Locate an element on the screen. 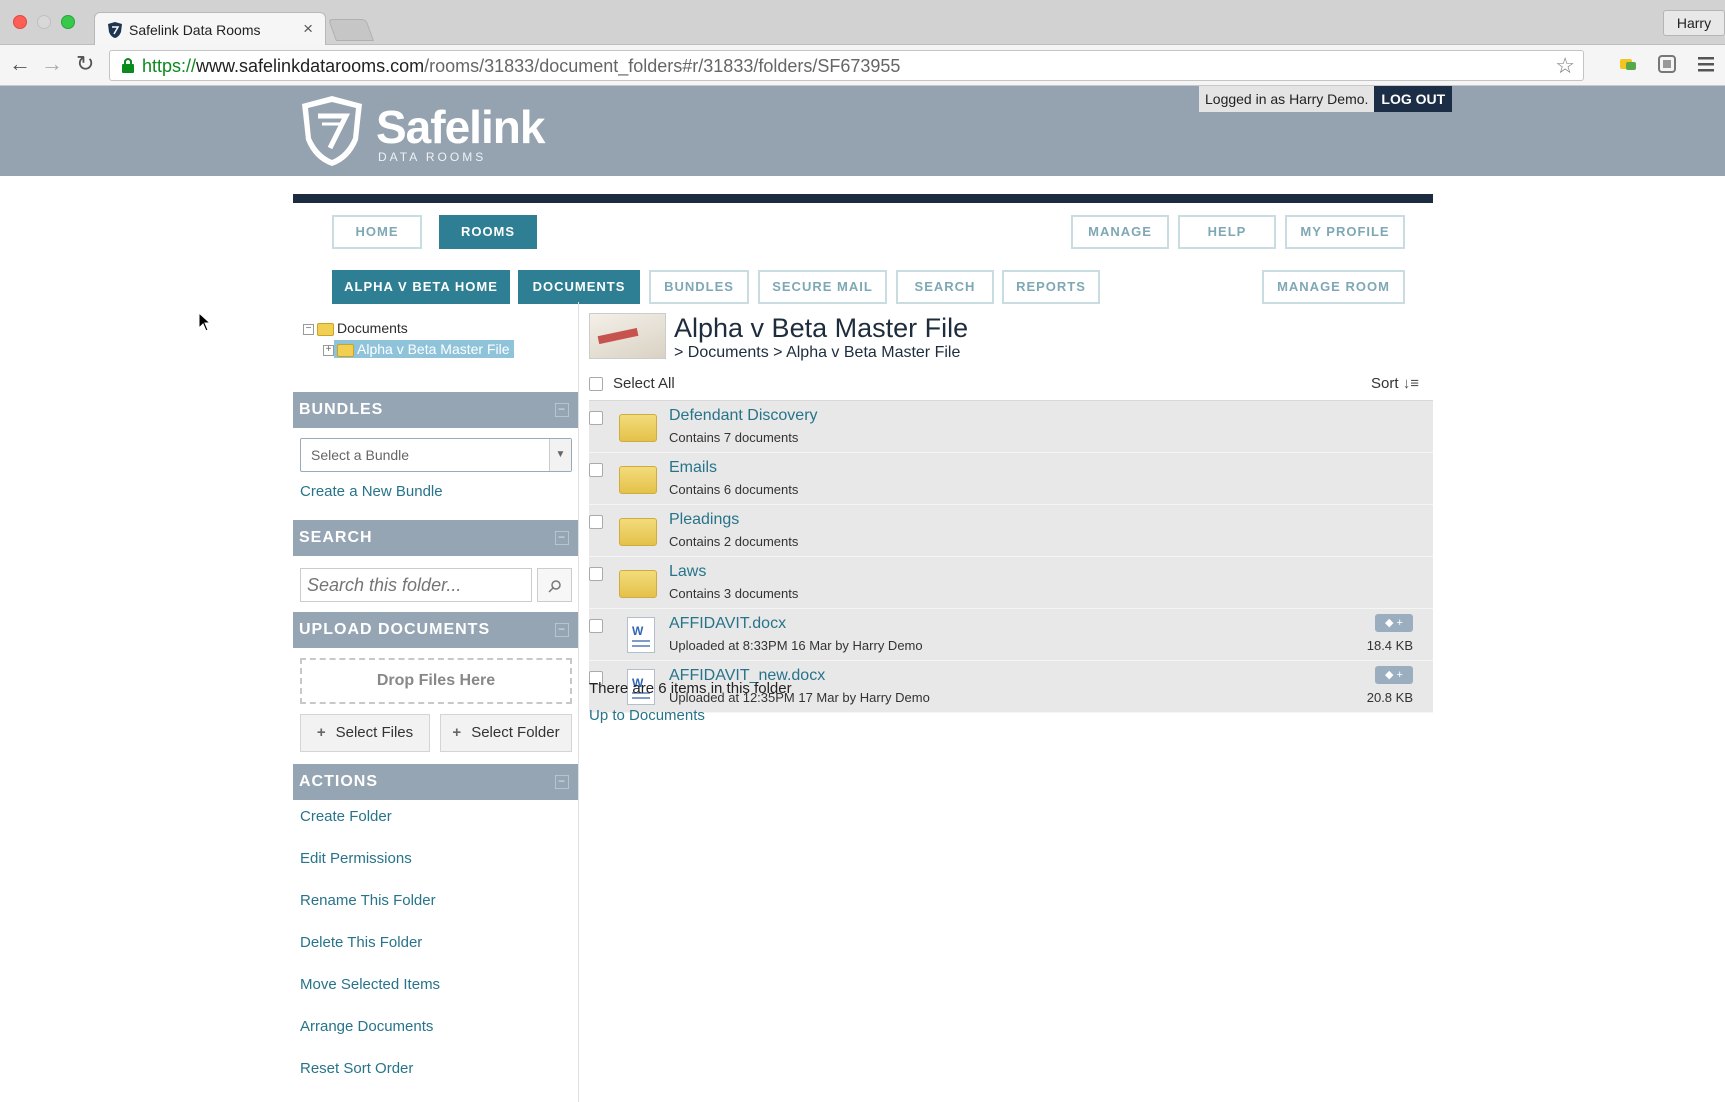 The height and width of the screenshot is (1102, 1725). folder-tree: − Documents + Alpha v Beta Master File is located at coordinates (438, 350).